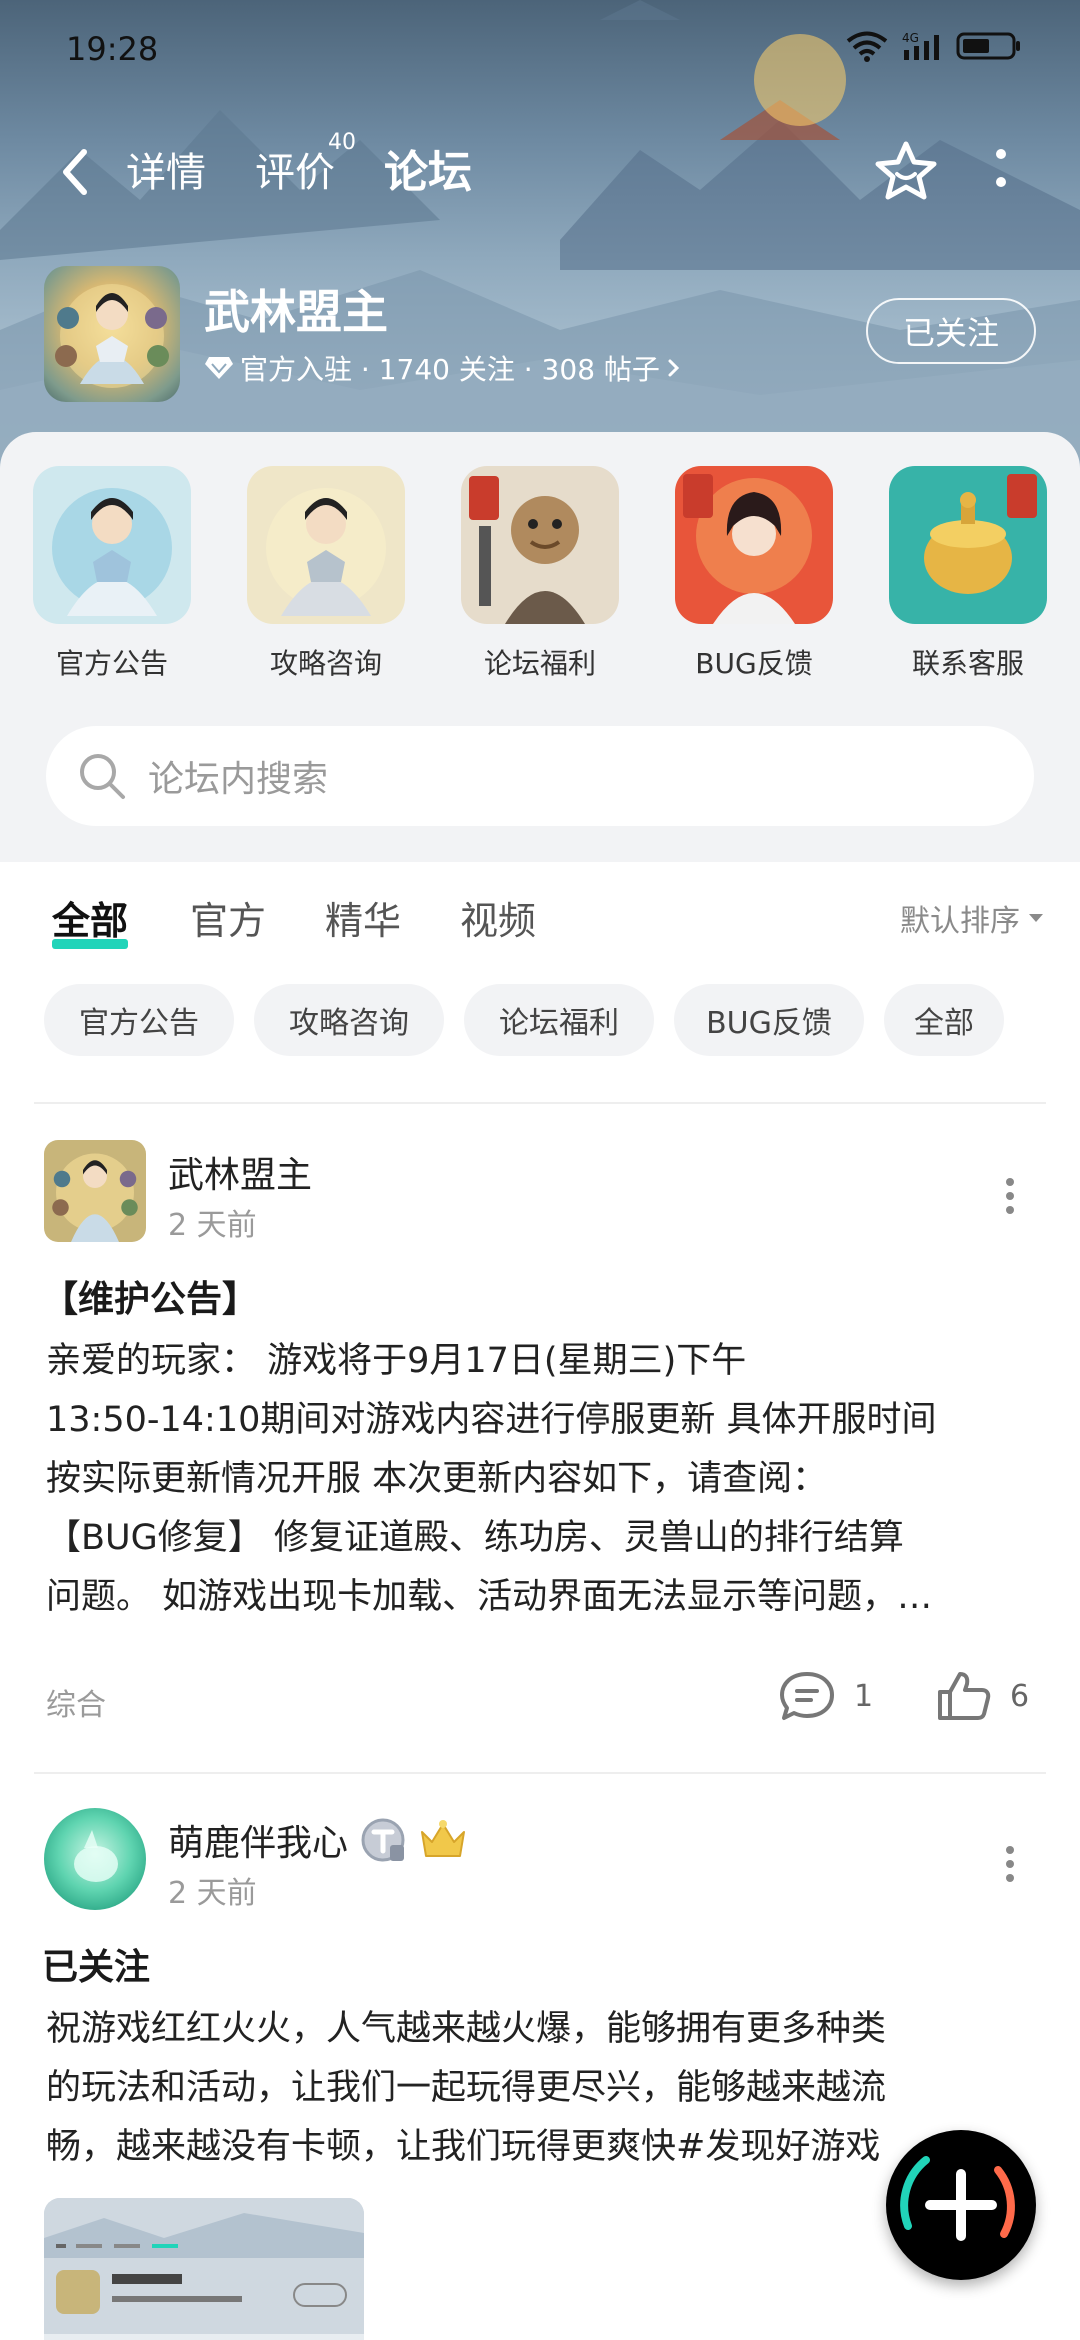 This screenshot has width=1080, height=2340. I want to click on caret-down-icon, so click(1036, 918).